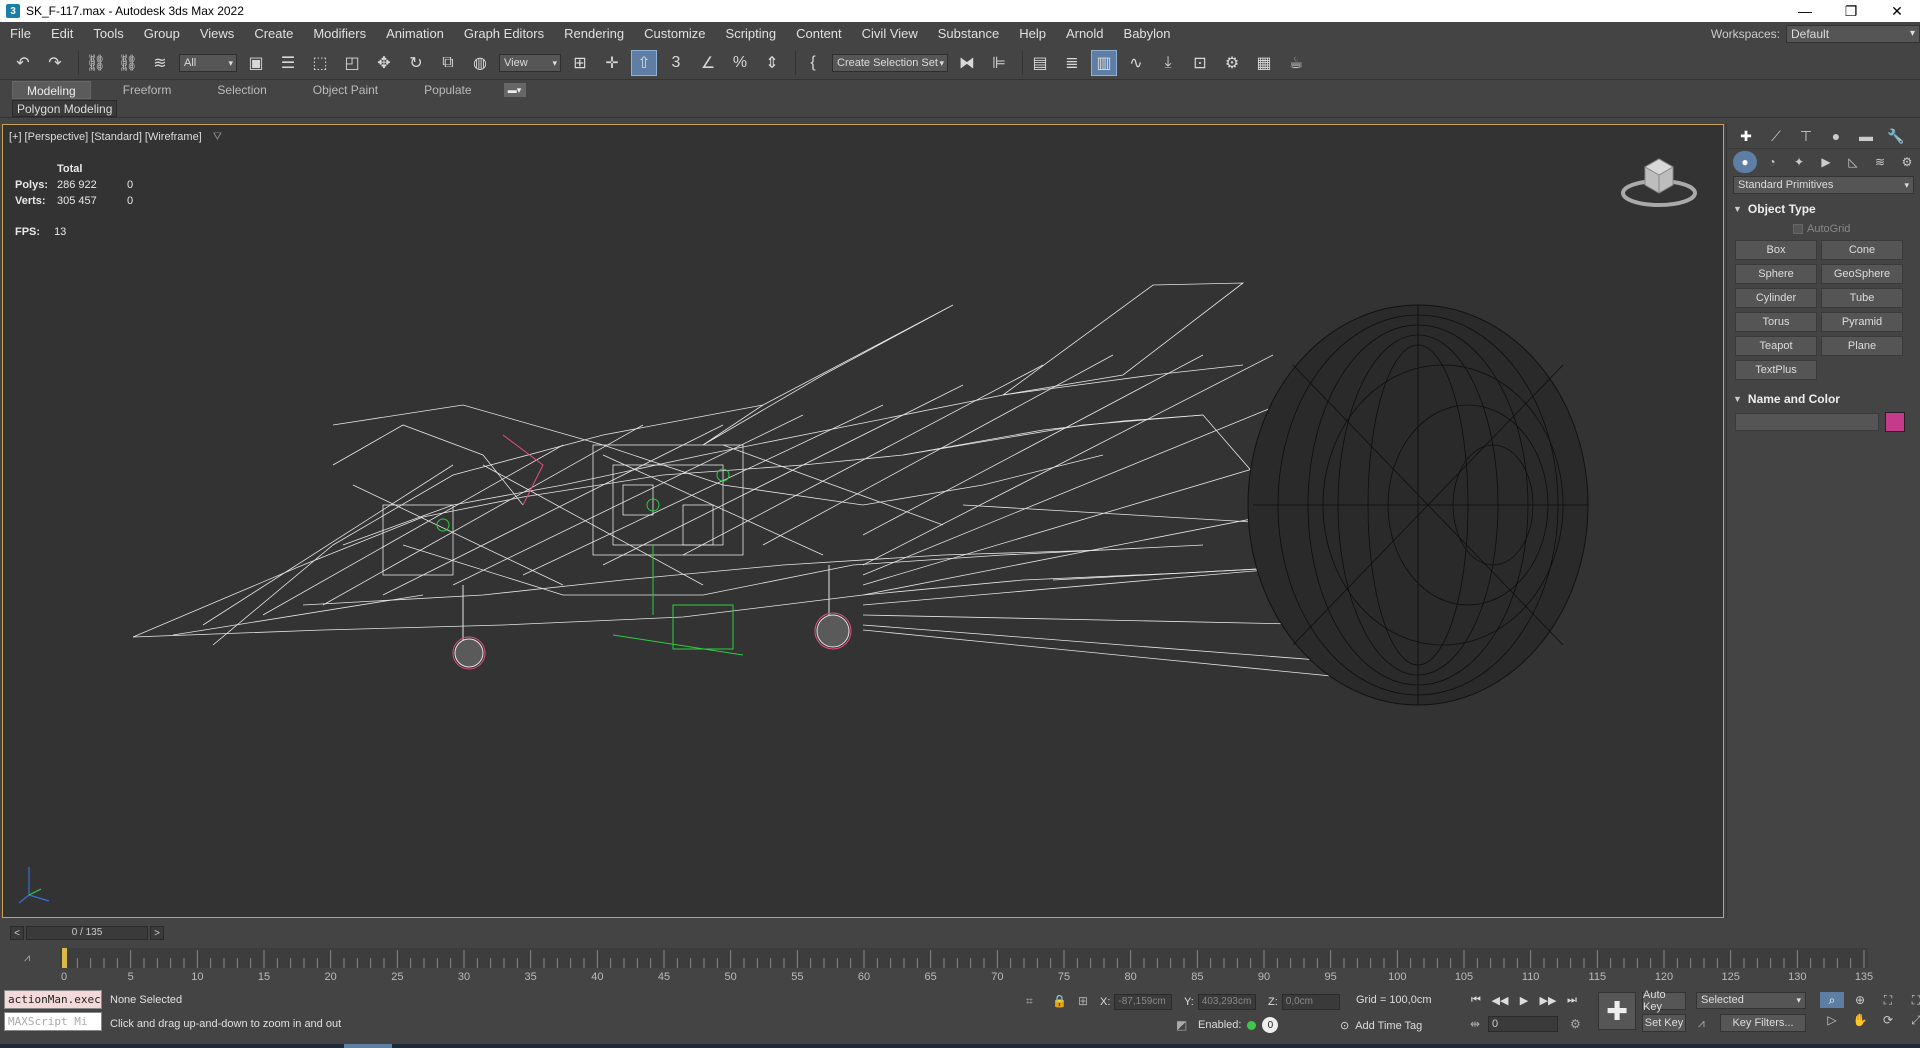 This screenshot has width=1920, height=1048. I want to click on ribbon-tab-selection: Selection, so click(241, 90).